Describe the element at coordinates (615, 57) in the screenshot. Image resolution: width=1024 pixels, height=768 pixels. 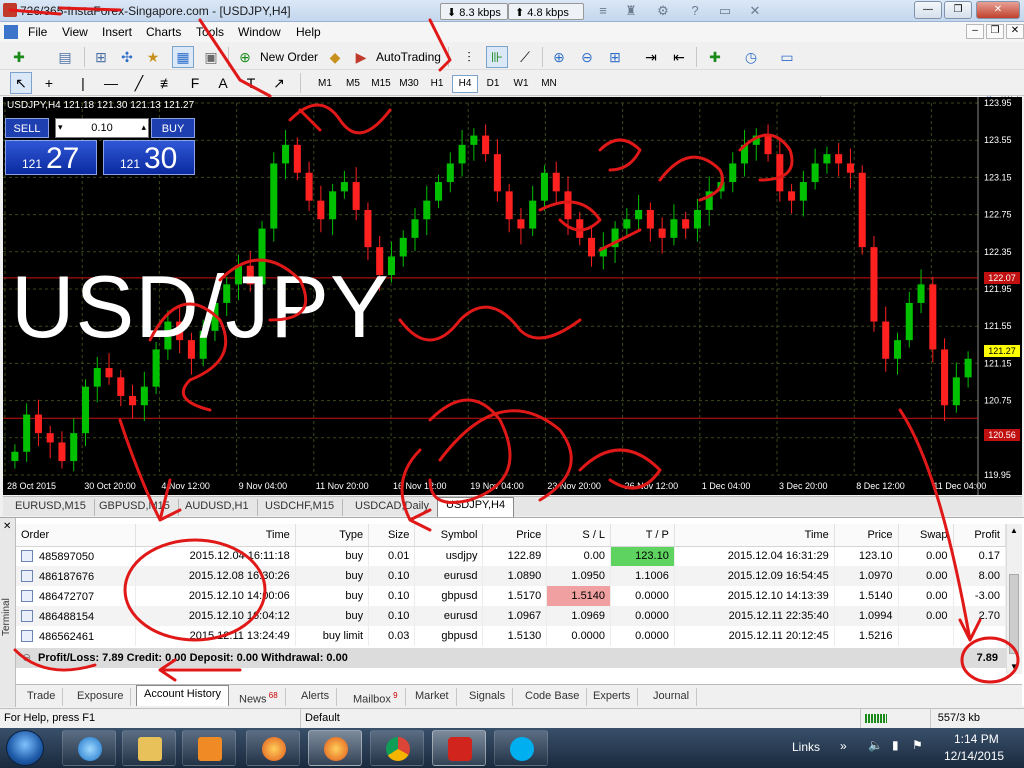
I see `tile-windows-icon: ⊞` at that location.